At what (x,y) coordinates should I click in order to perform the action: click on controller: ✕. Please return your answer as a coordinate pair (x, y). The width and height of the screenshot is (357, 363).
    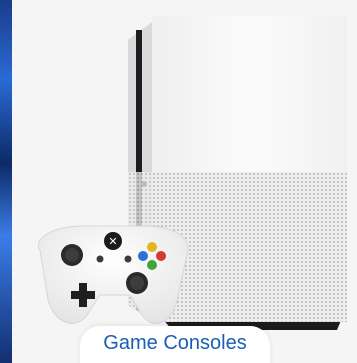
    Looking at the image, I should click on (113, 274).